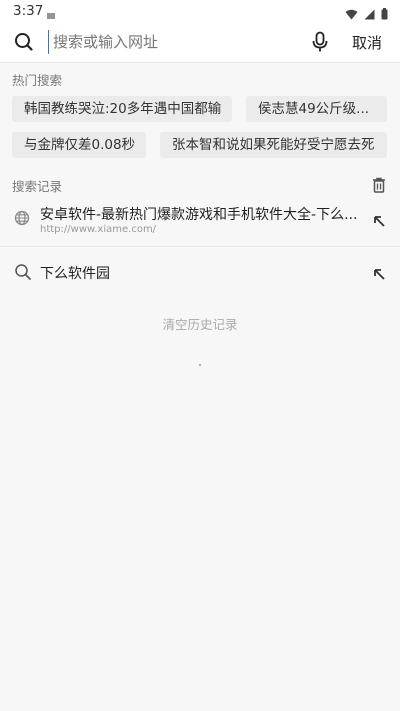  Describe the element at coordinates (98, 229) in the screenshot. I see `history-item-url: http://www.xiame.com/` at that location.